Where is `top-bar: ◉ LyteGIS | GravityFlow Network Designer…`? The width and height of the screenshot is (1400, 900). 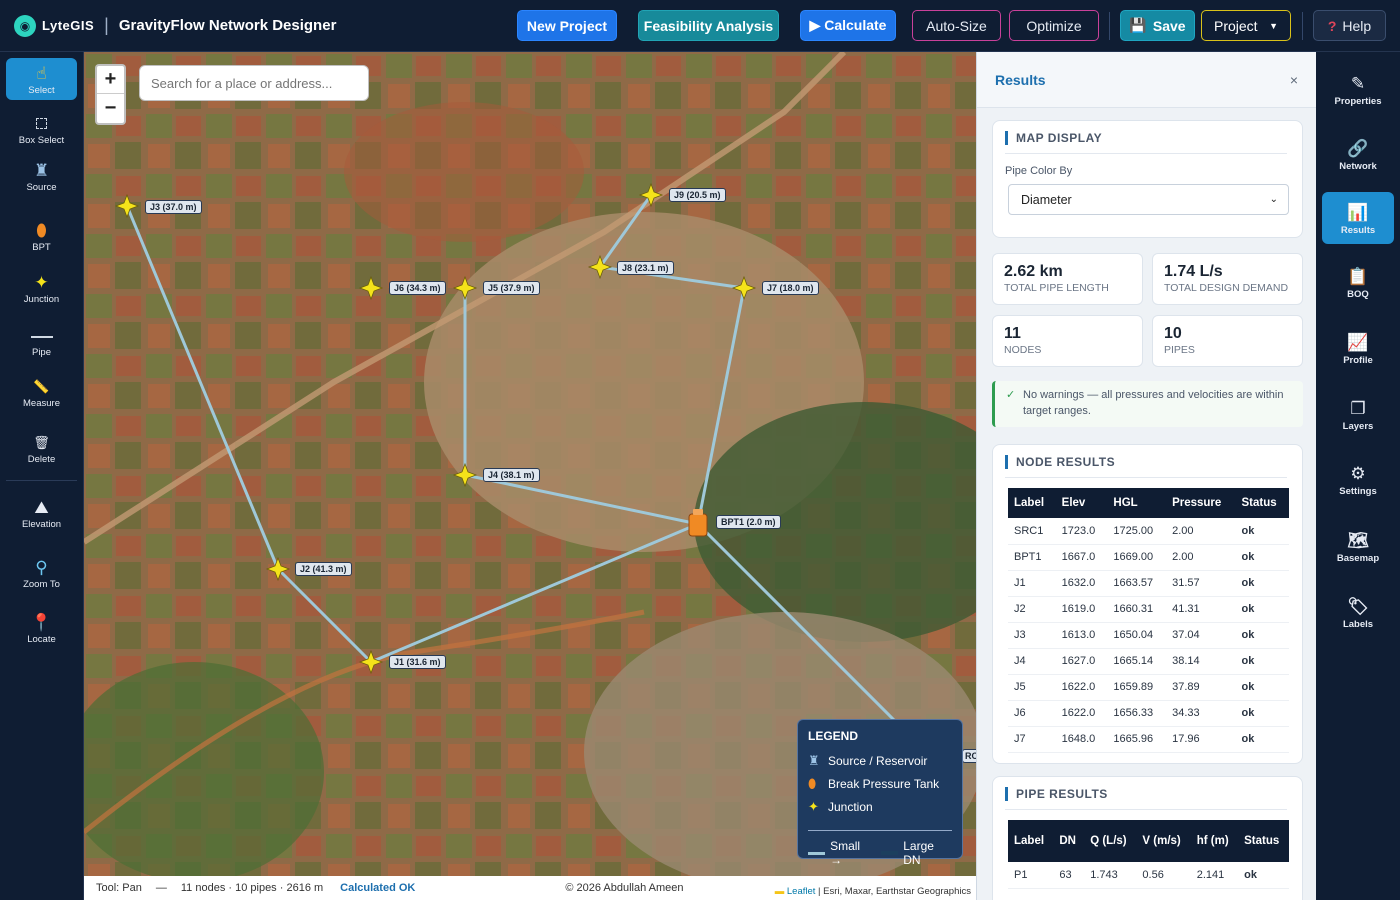 top-bar: ◉ LyteGIS | GravityFlow Network Designer… is located at coordinates (700, 26).